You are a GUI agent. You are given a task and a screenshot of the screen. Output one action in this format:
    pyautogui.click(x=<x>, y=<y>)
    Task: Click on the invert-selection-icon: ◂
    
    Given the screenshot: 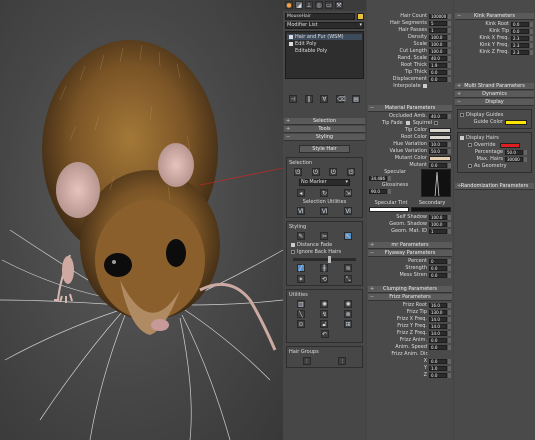 What is the action you would take?
    pyautogui.click(x=300, y=193)
    